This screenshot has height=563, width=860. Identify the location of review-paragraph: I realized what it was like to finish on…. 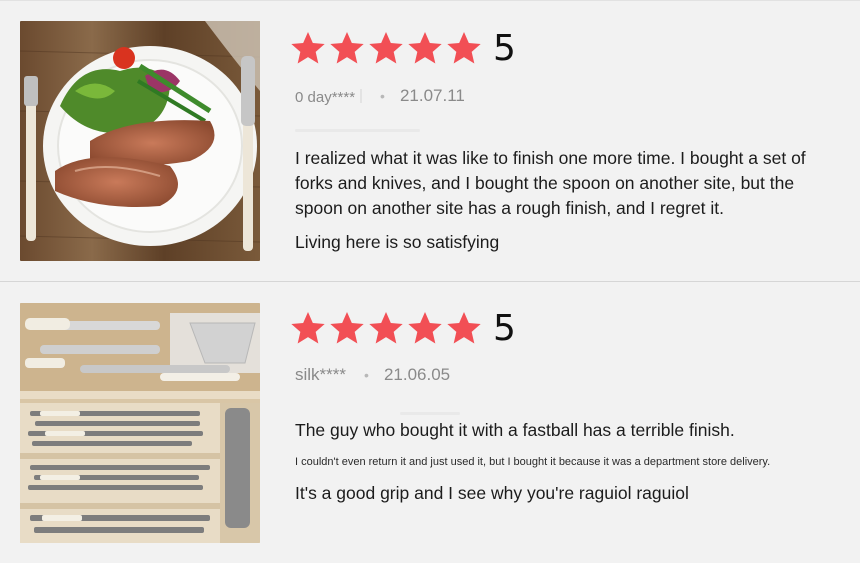
(550, 183).